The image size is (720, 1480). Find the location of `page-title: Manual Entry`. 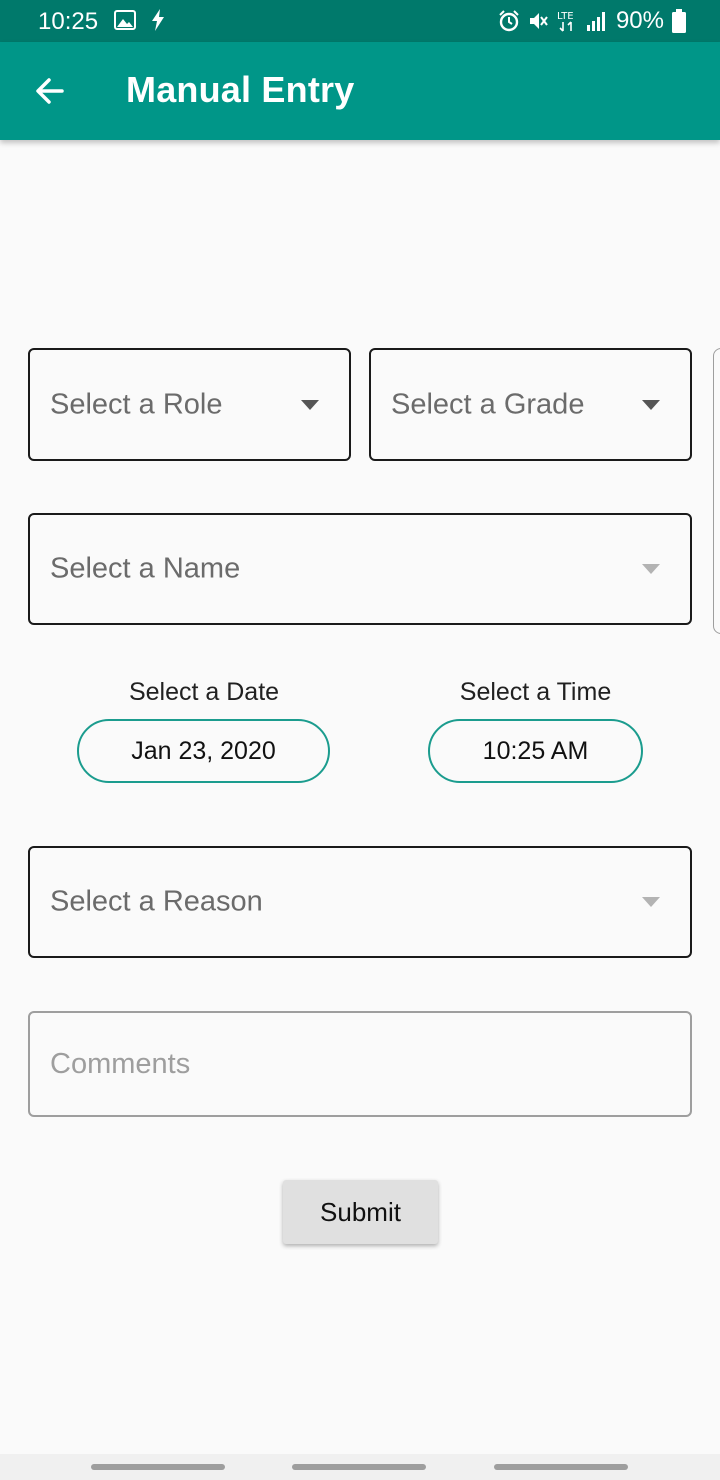

page-title: Manual Entry is located at coordinates (240, 89).